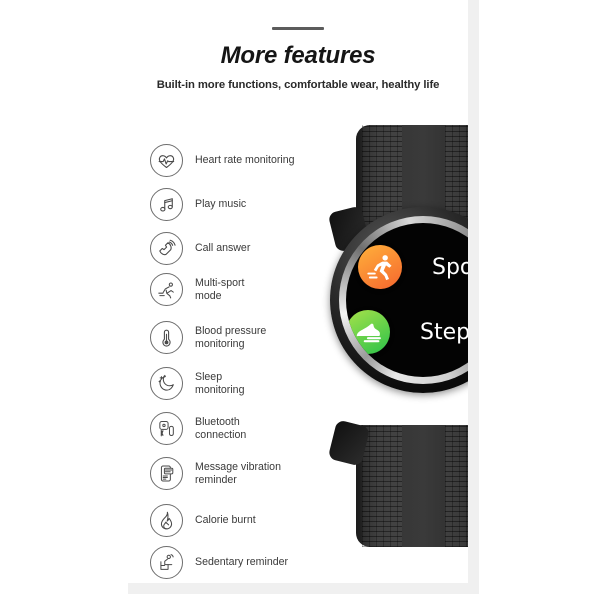 Image resolution: width=600 pixels, height=600 pixels. I want to click on feature-item-bluetooth-connection: Bluetooth connection, so click(198, 428).